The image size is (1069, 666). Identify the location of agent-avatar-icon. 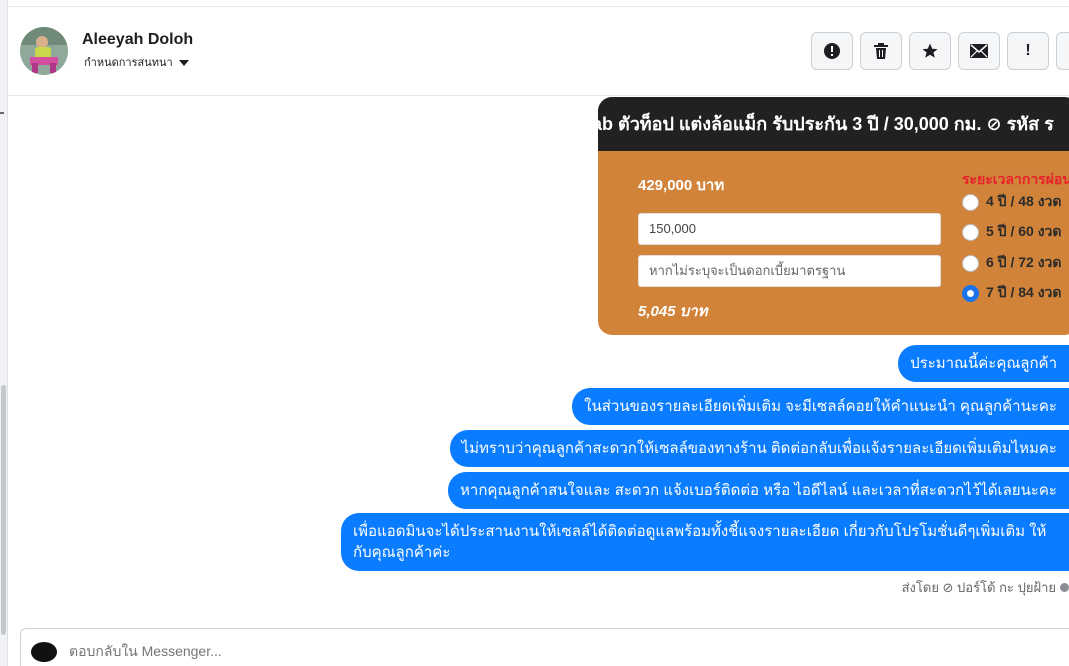
(1064, 587).